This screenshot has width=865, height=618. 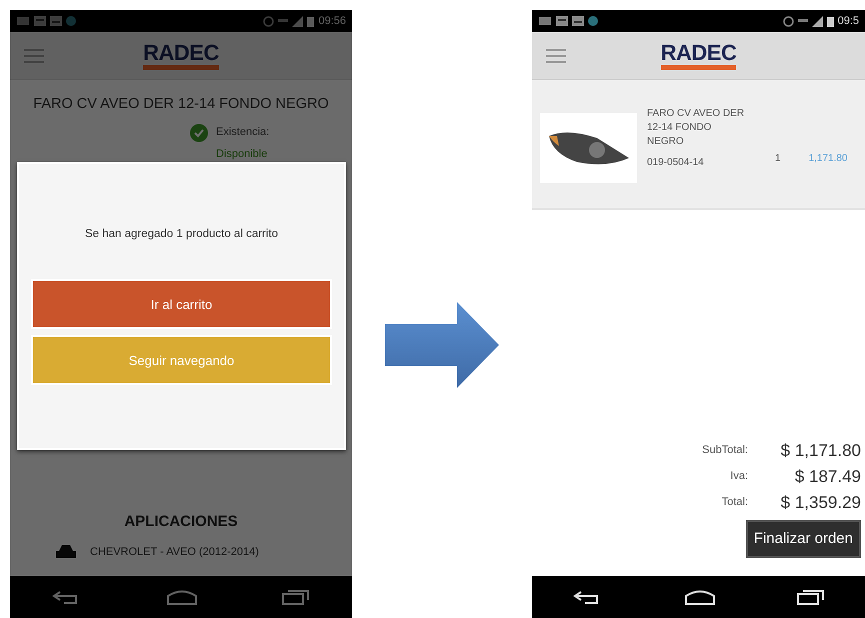 I want to click on recent-apps-icon, so click(x=810, y=597).